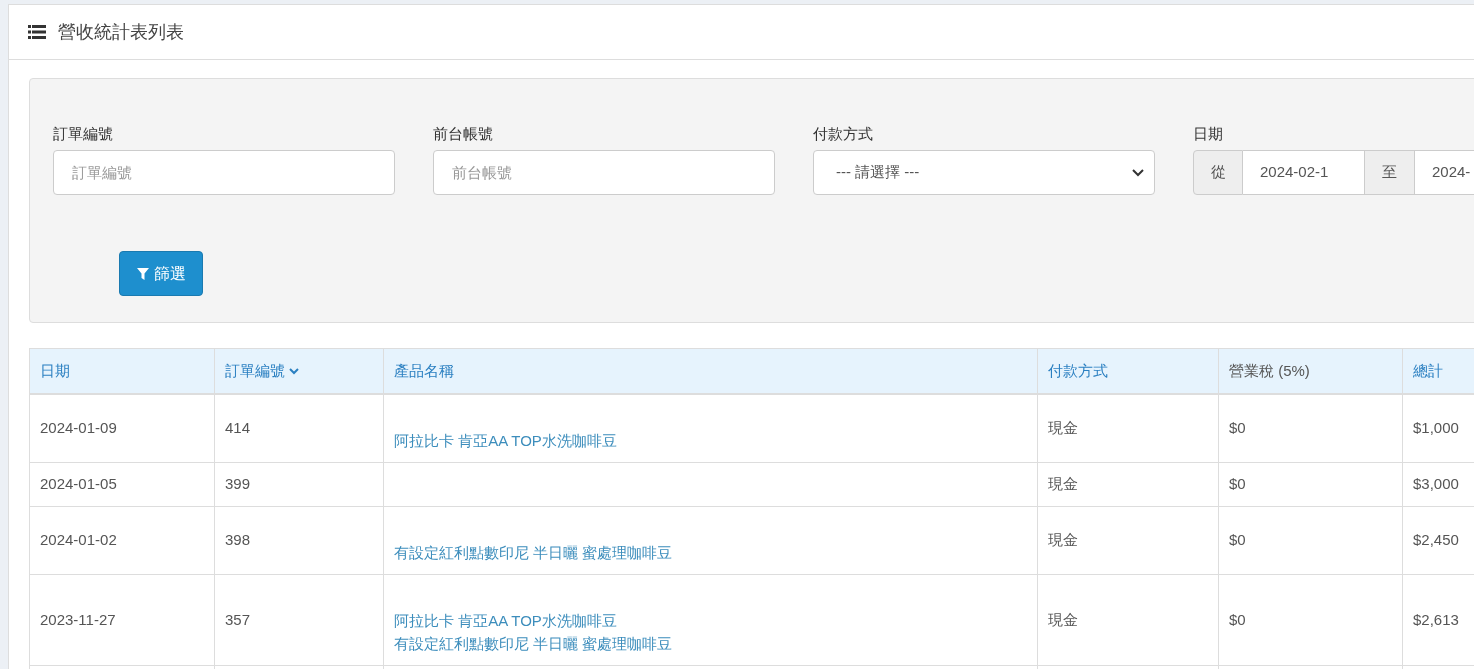 Image resolution: width=1474 pixels, height=669 pixels. What do you see at coordinates (238, 484) in the screenshot?
I see `table-cell-text: 399` at bounding box center [238, 484].